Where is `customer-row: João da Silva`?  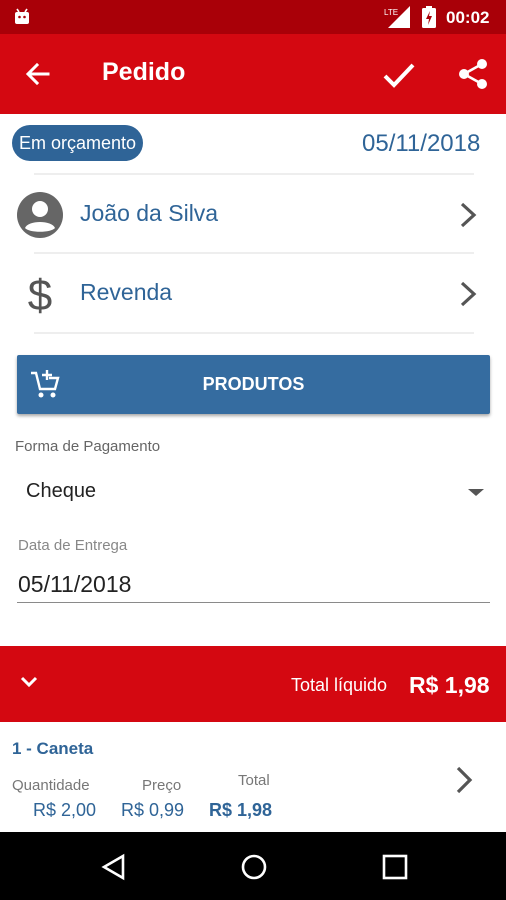
customer-row: João da Silva is located at coordinates (253, 215).